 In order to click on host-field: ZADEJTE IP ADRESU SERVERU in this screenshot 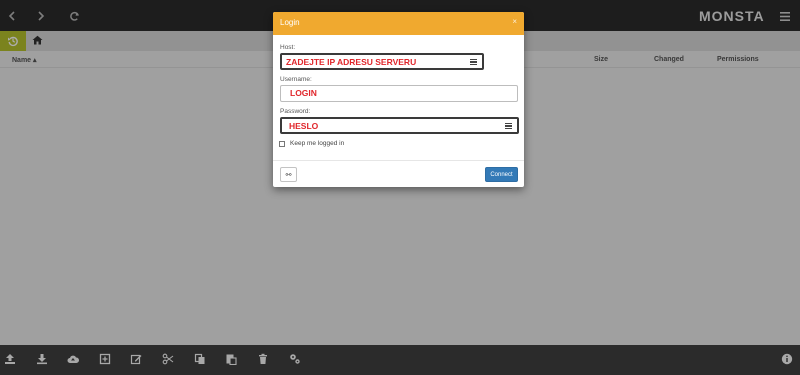, I will do `click(382, 61)`.